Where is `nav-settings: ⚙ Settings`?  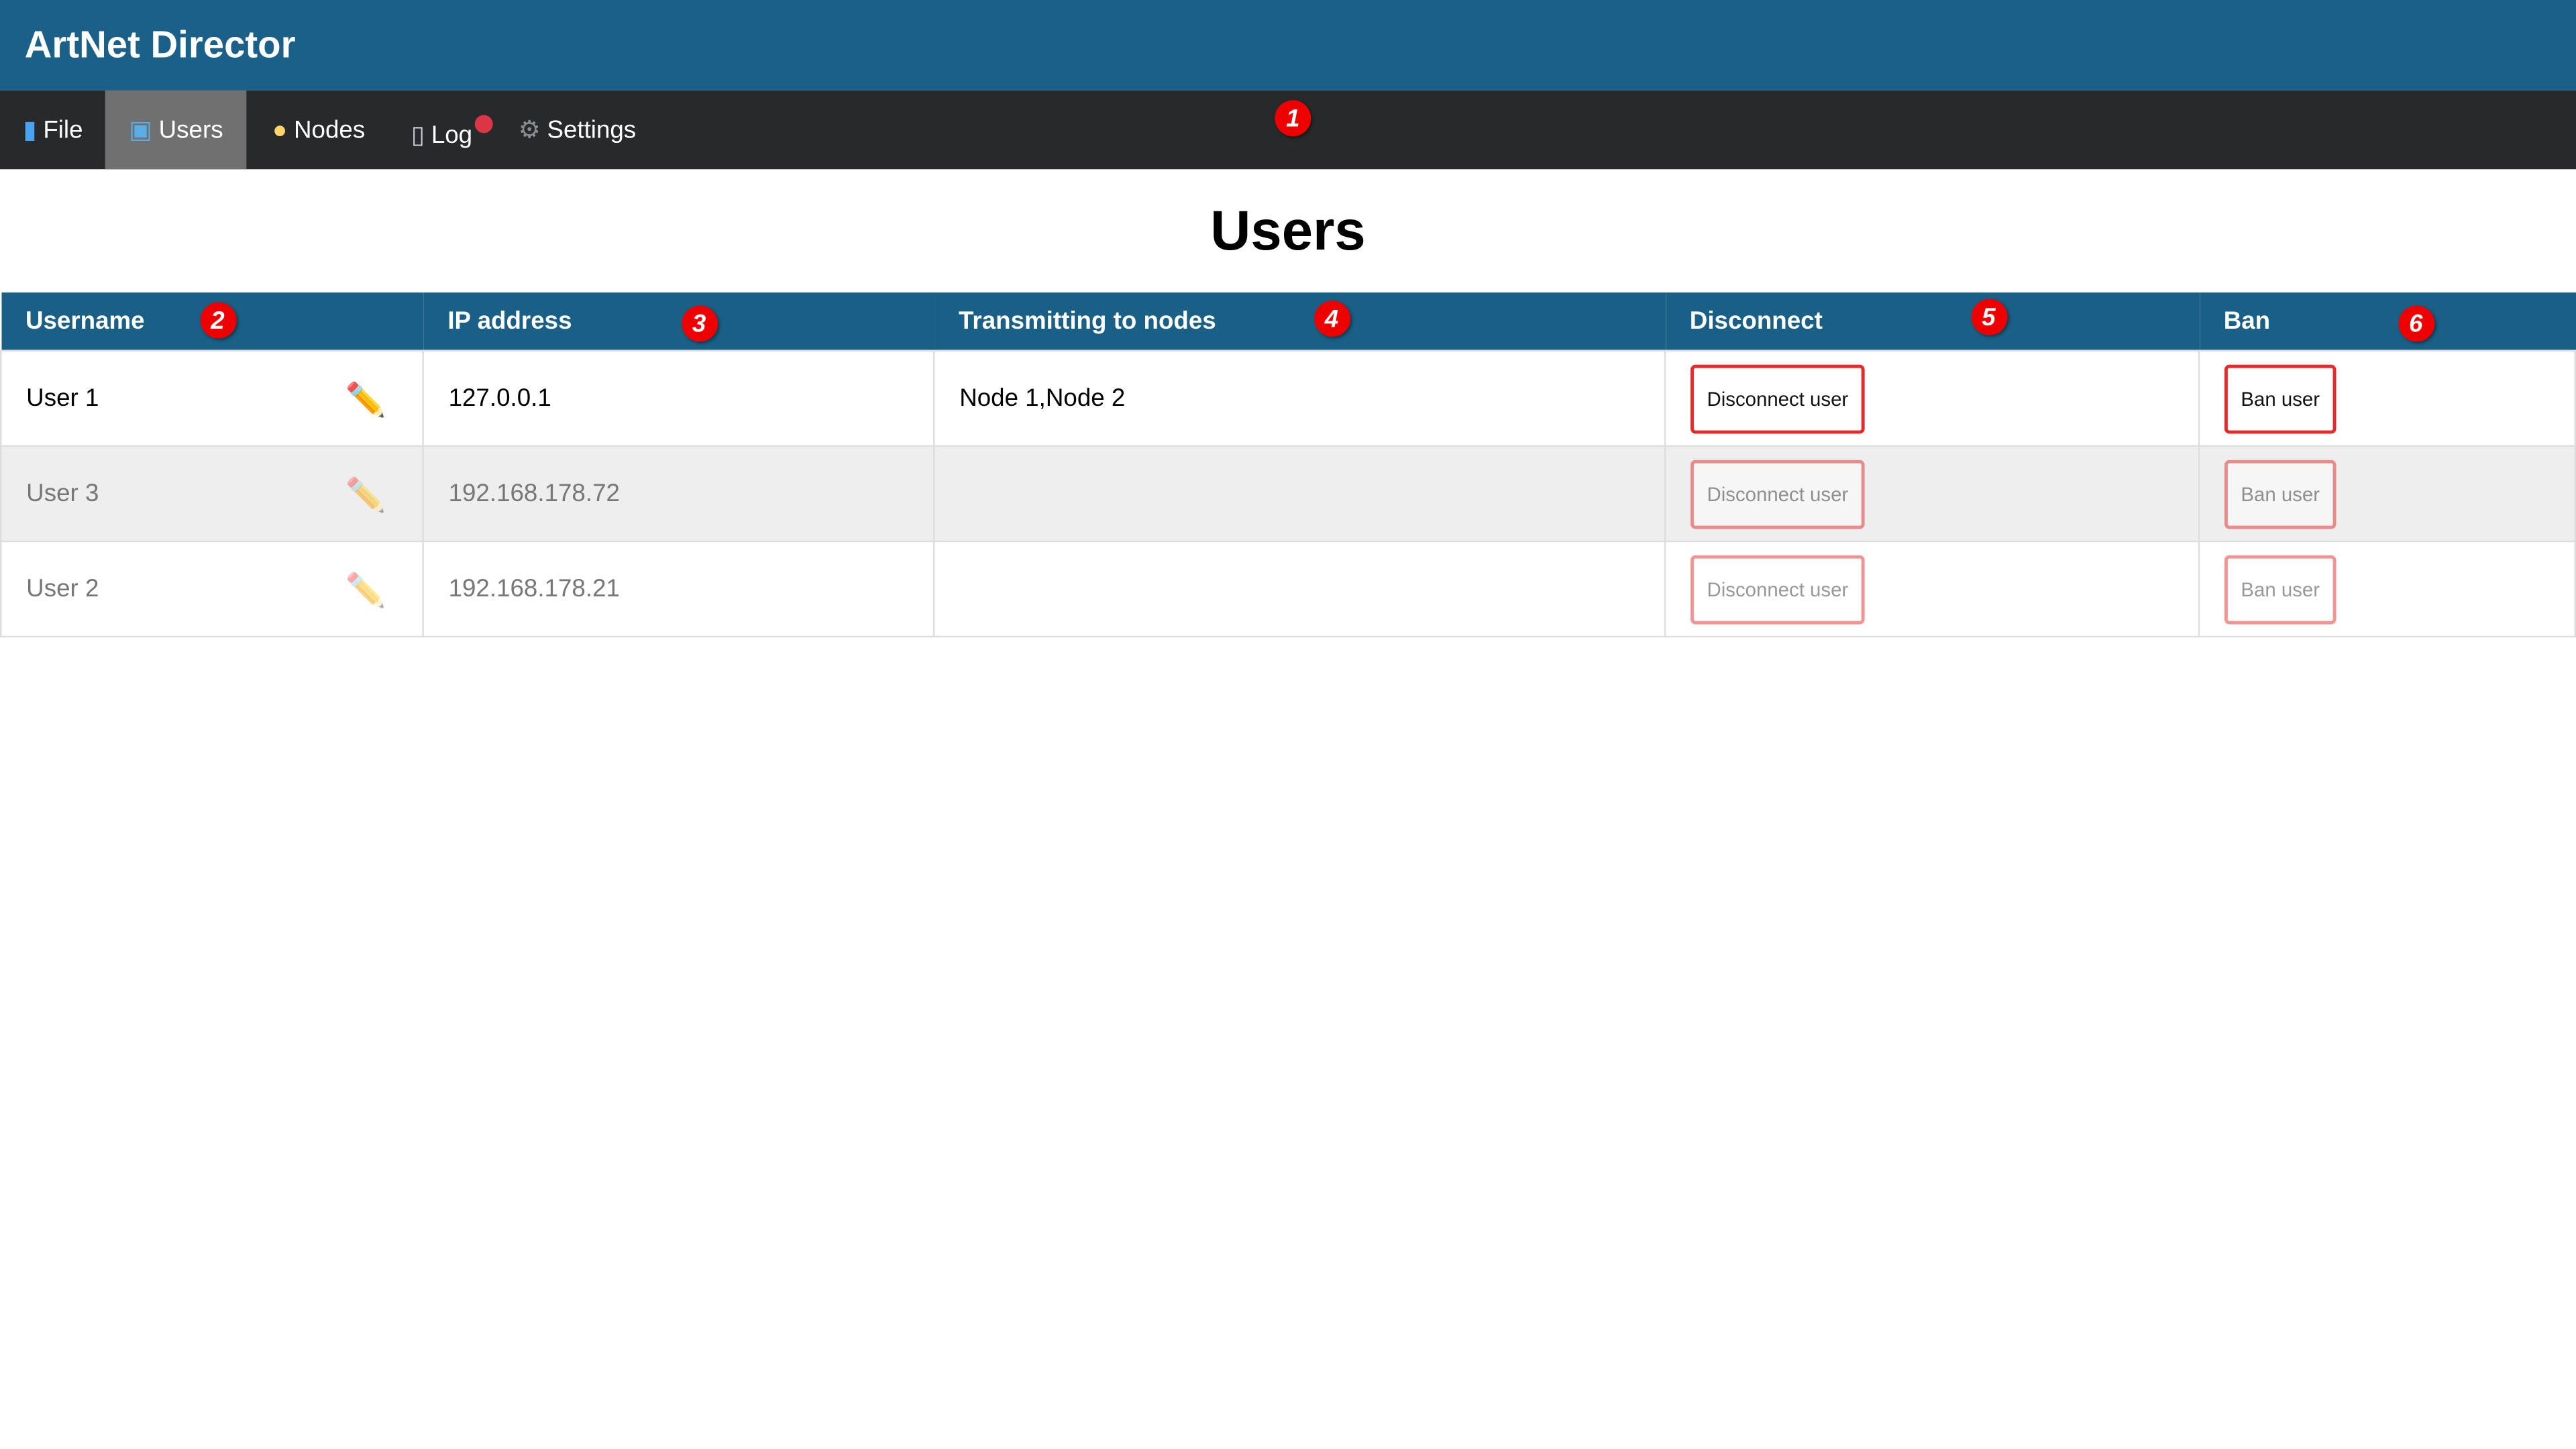 nav-settings: ⚙ Settings is located at coordinates (577, 130).